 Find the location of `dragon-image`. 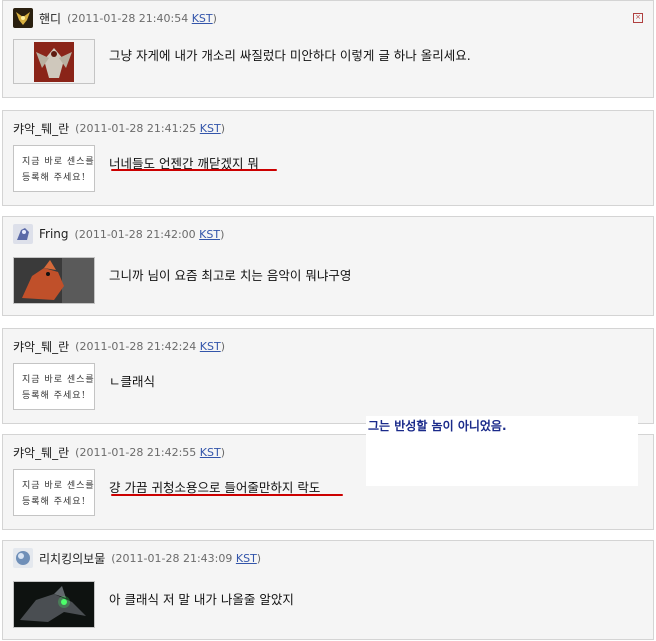

dragon-image is located at coordinates (54, 604).